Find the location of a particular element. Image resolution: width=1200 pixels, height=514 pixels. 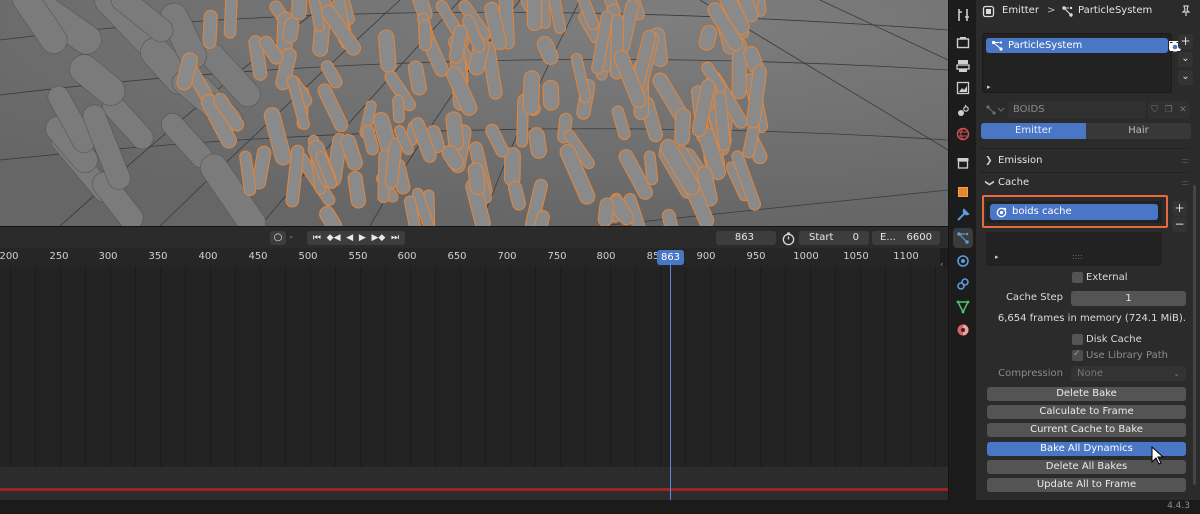

playback-controls: ⏮ ◆◀ ◀ ▶ ▶◆ ⏭ is located at coordinates (356, 238).